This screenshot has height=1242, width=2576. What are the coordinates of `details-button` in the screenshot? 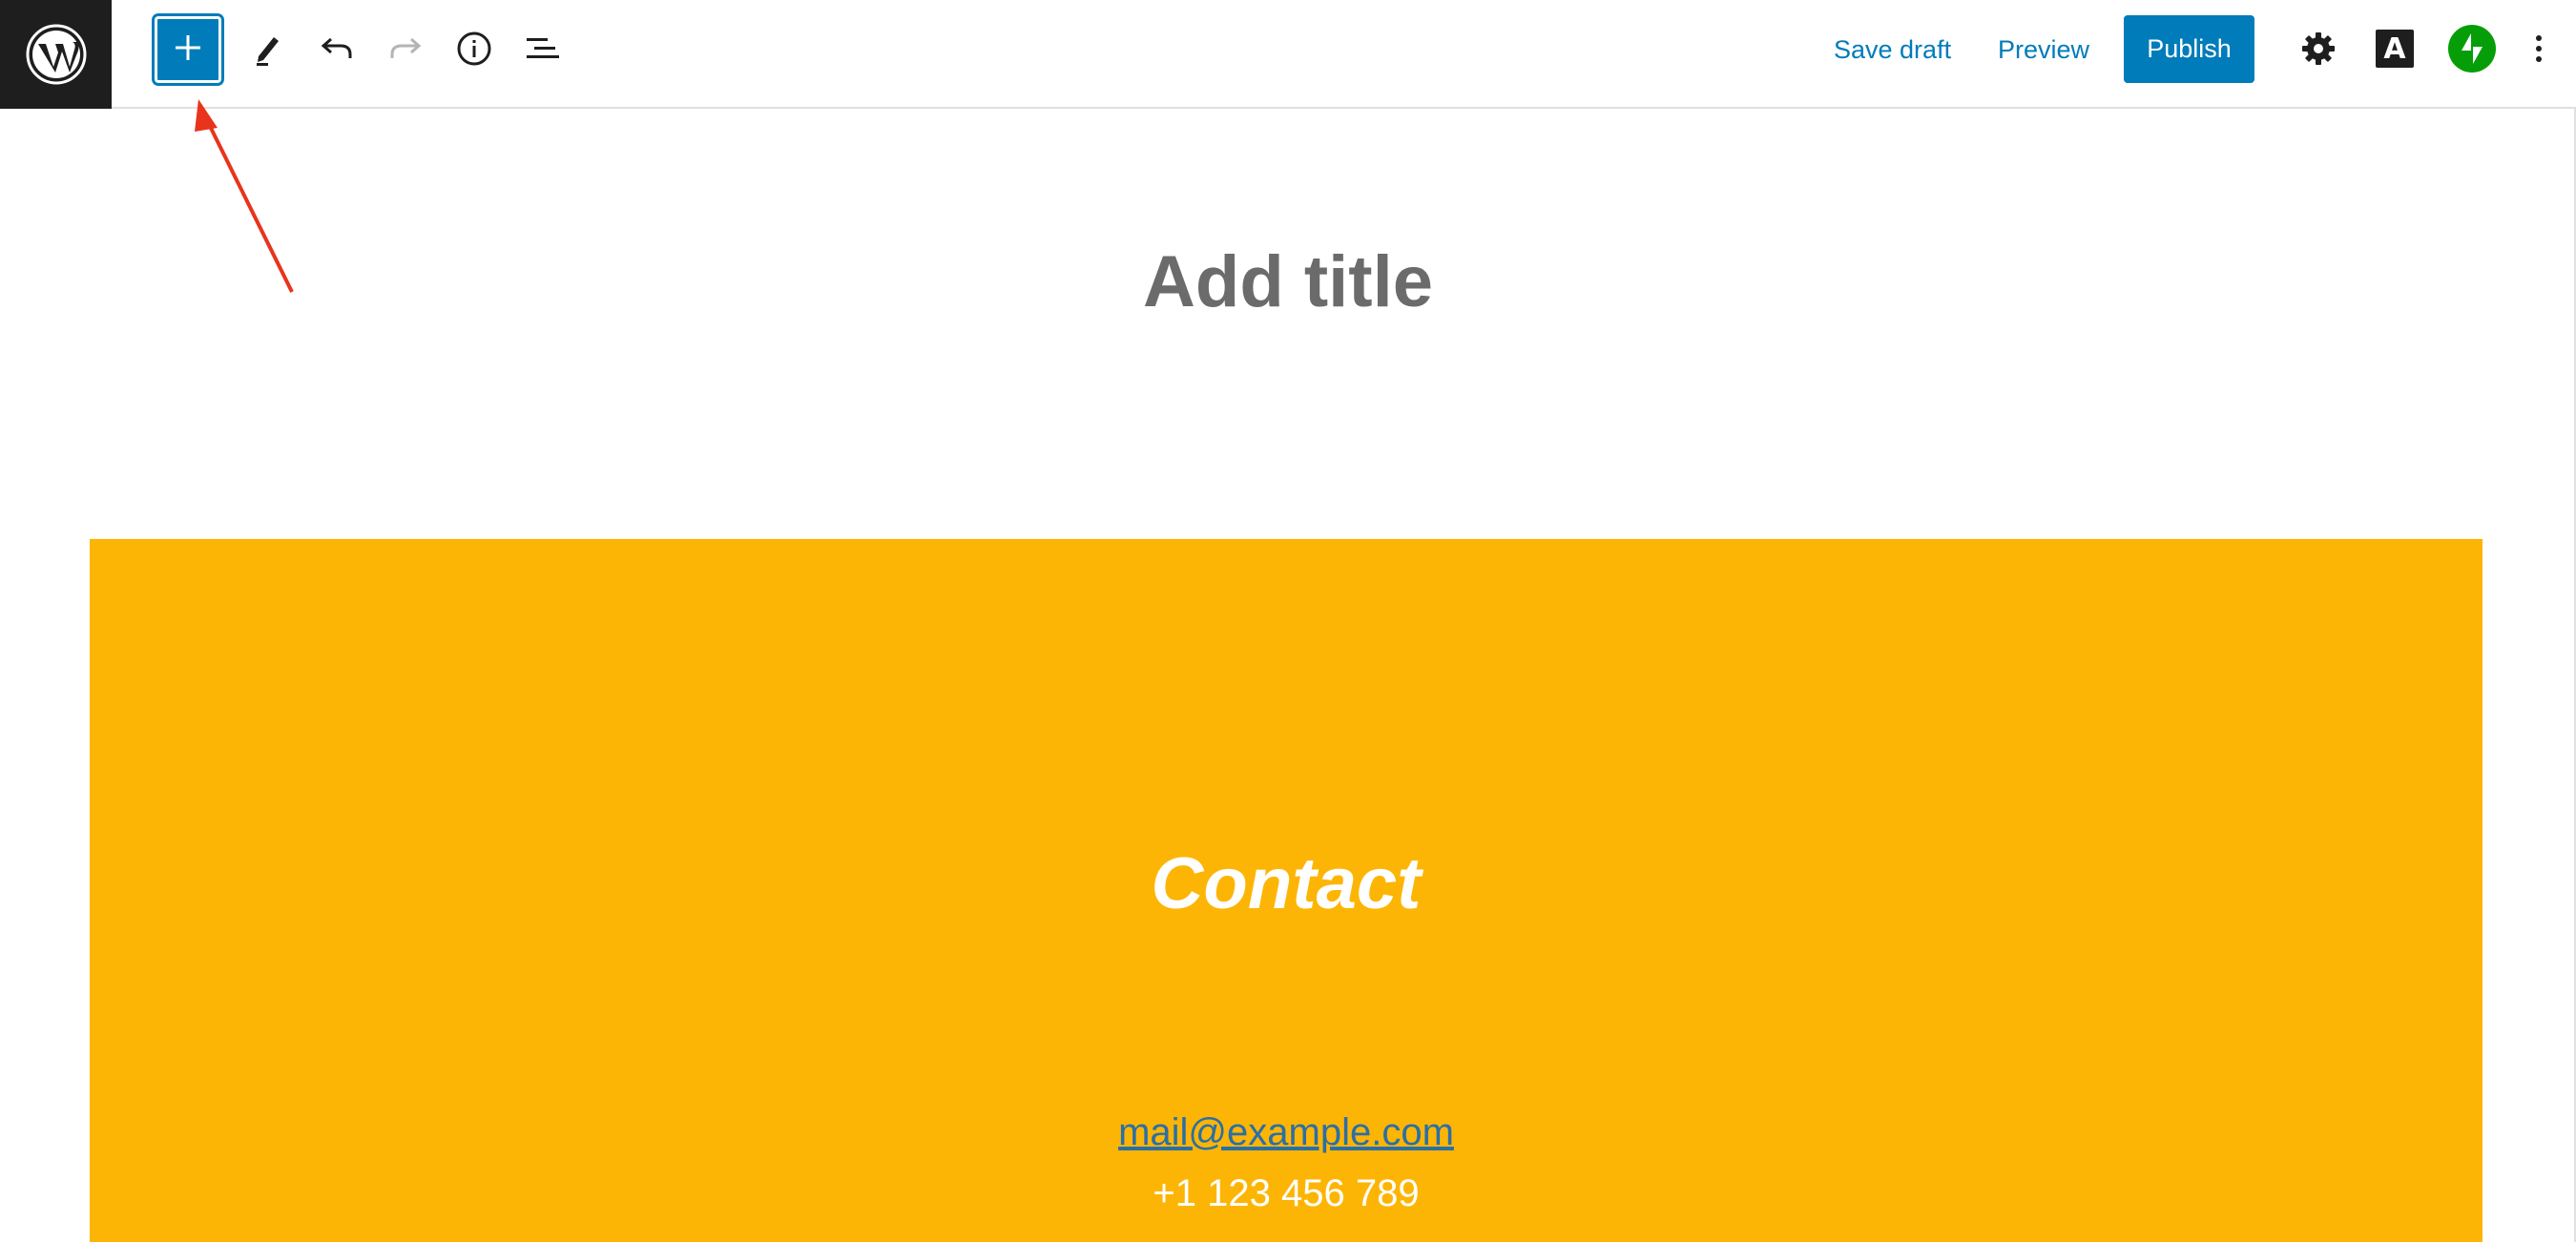 It's located at (474, 50).